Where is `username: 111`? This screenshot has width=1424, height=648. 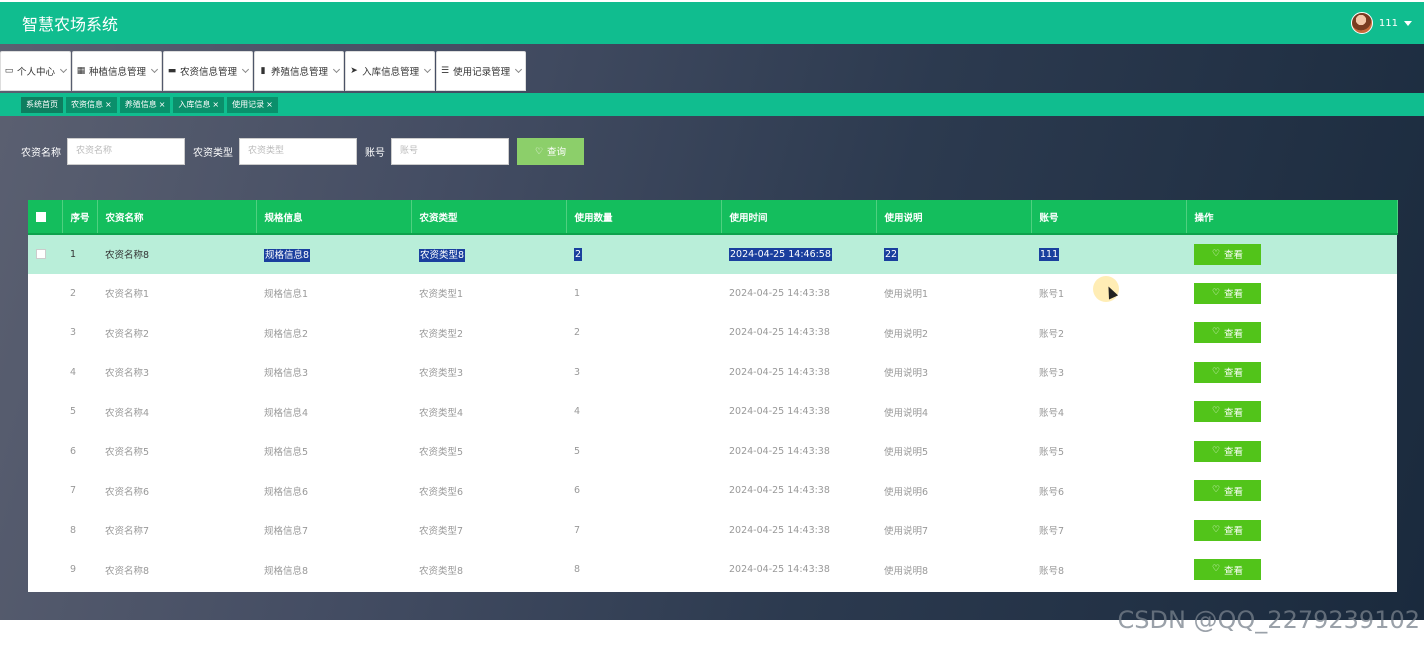 username: 111 is located at coordinates (1388, 23).